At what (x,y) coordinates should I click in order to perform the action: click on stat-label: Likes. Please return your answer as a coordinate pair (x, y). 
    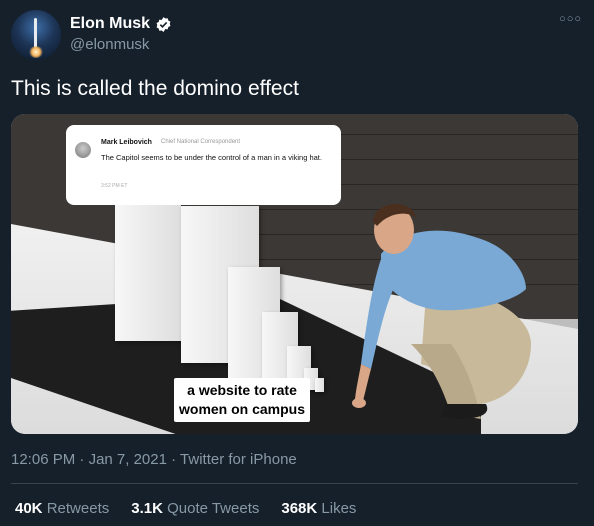
    Looking at the image, I should click on (339, 508).